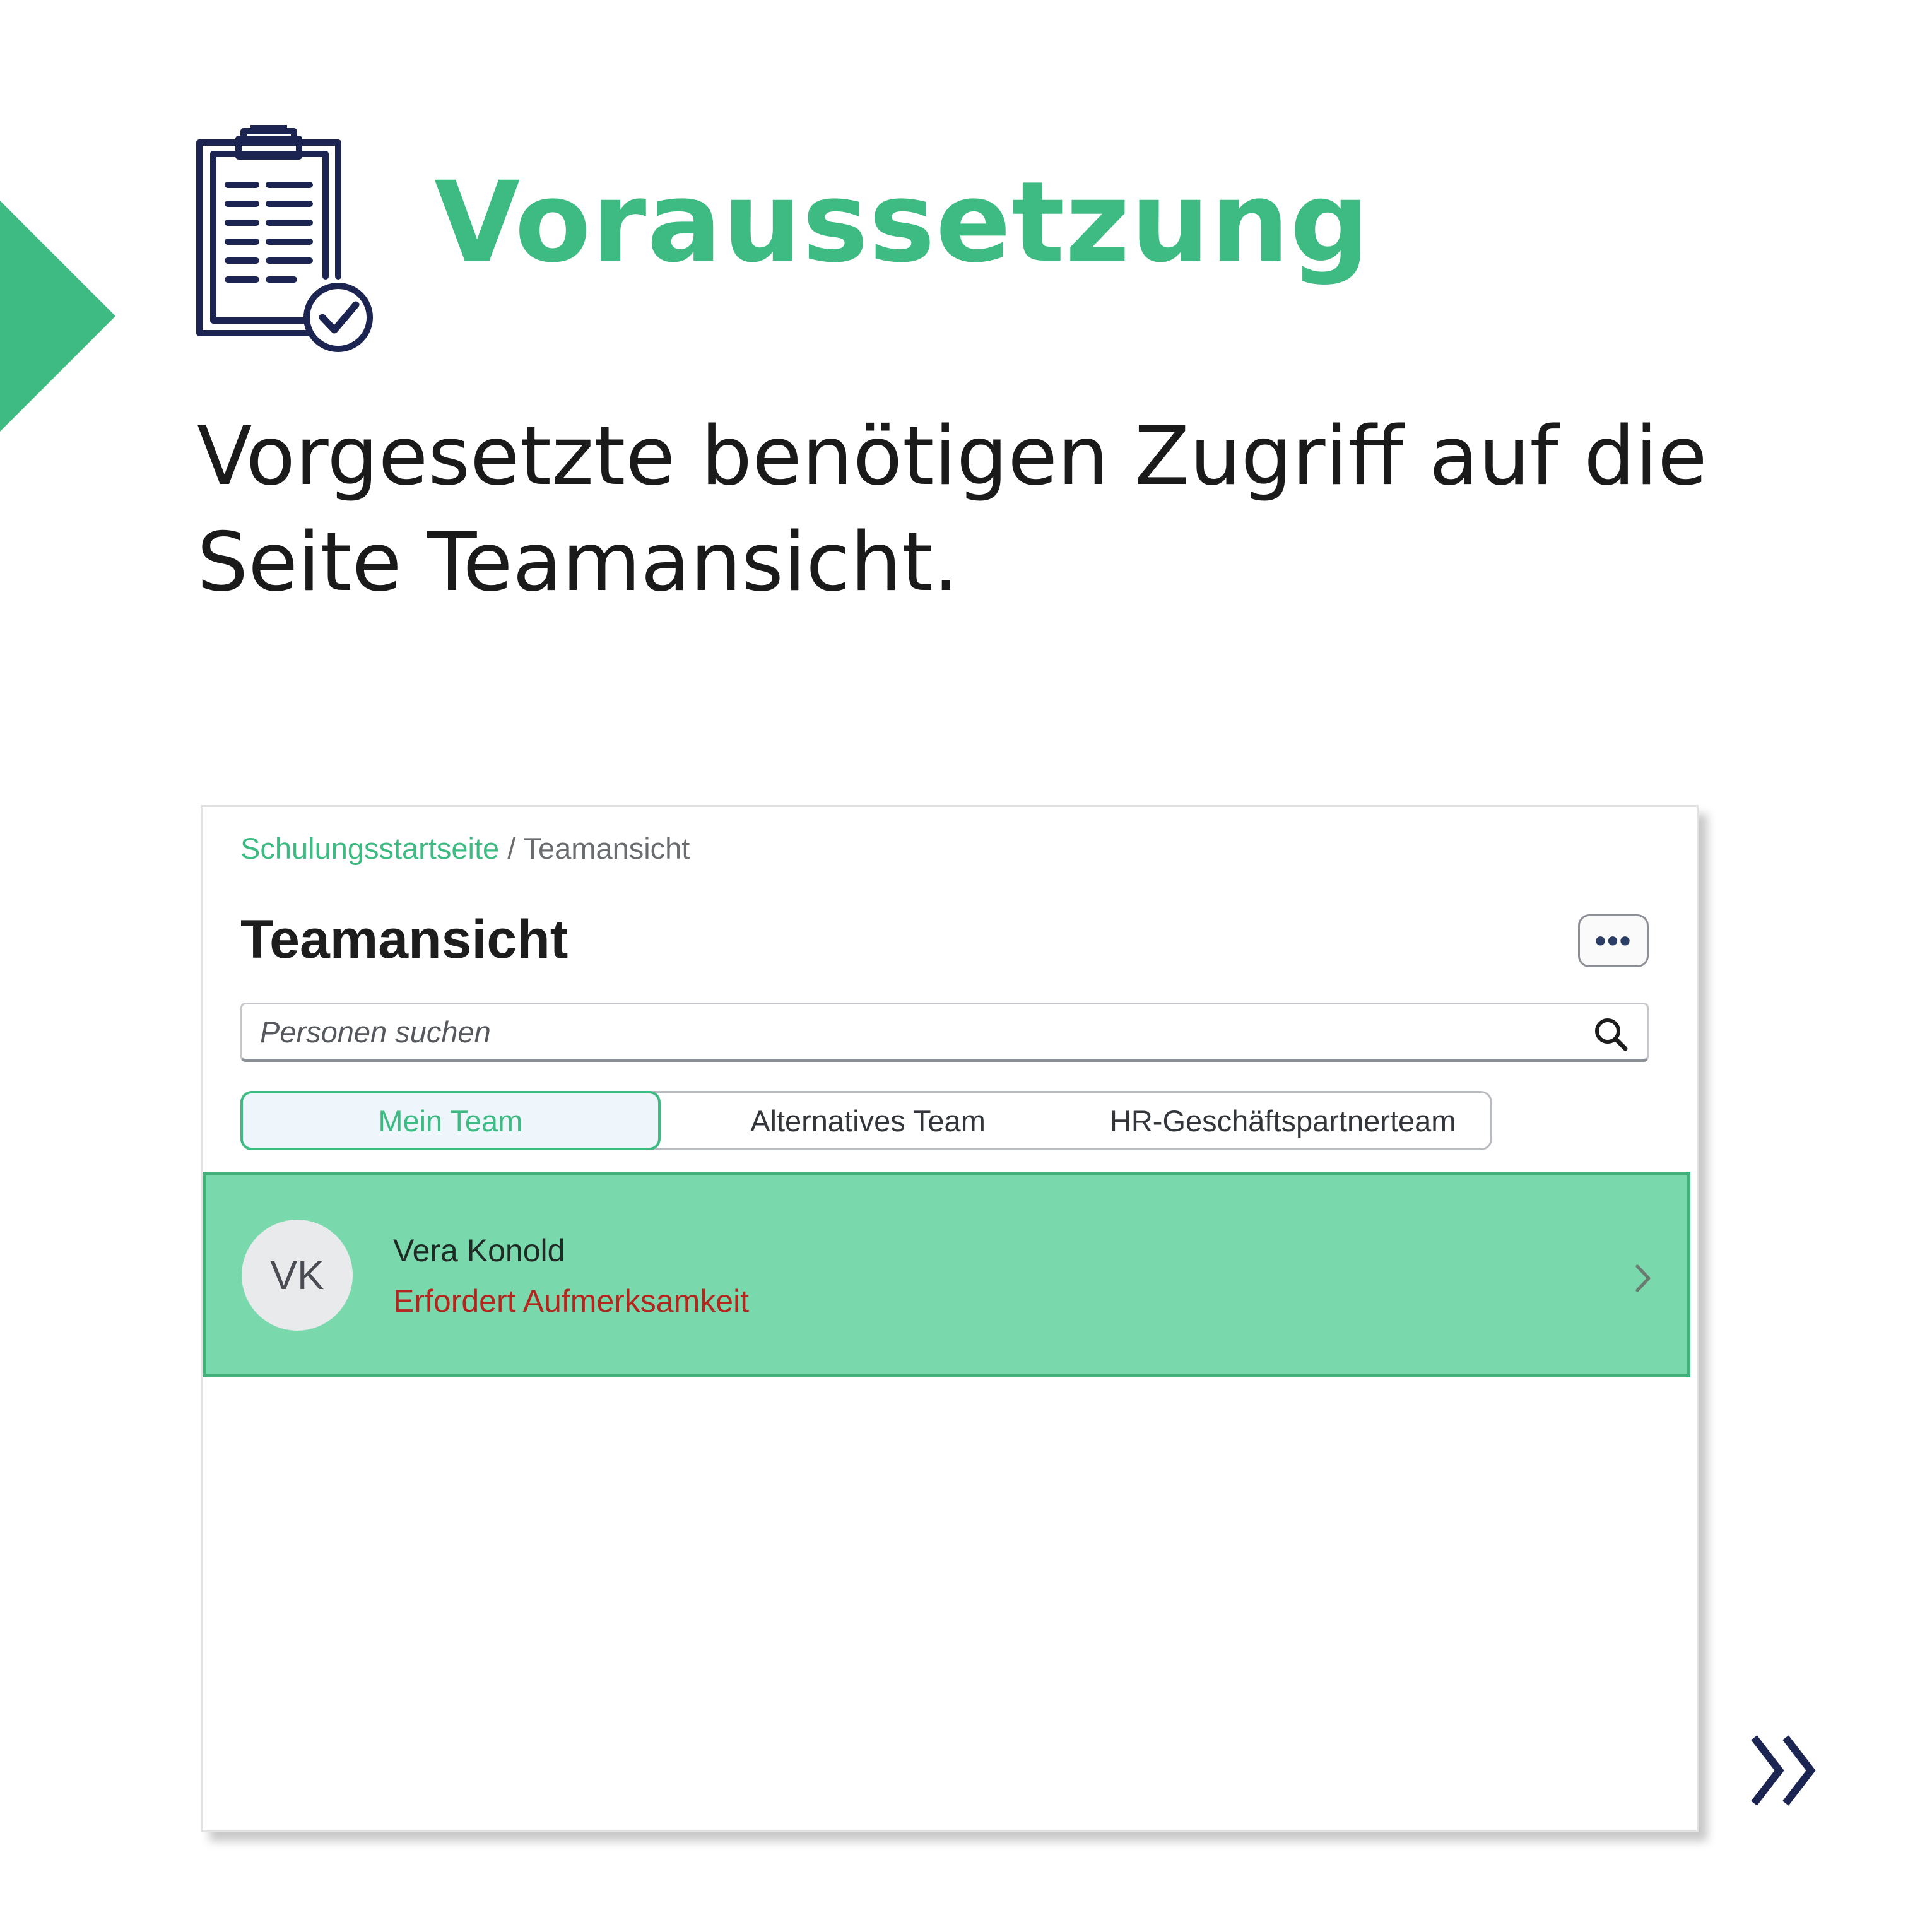 The height and width of the screenshot is (1932, 1932). I want to click on team-member-row: VK Vera Konold Erfordert Aufmerksamkeit, so click(946, 1274).